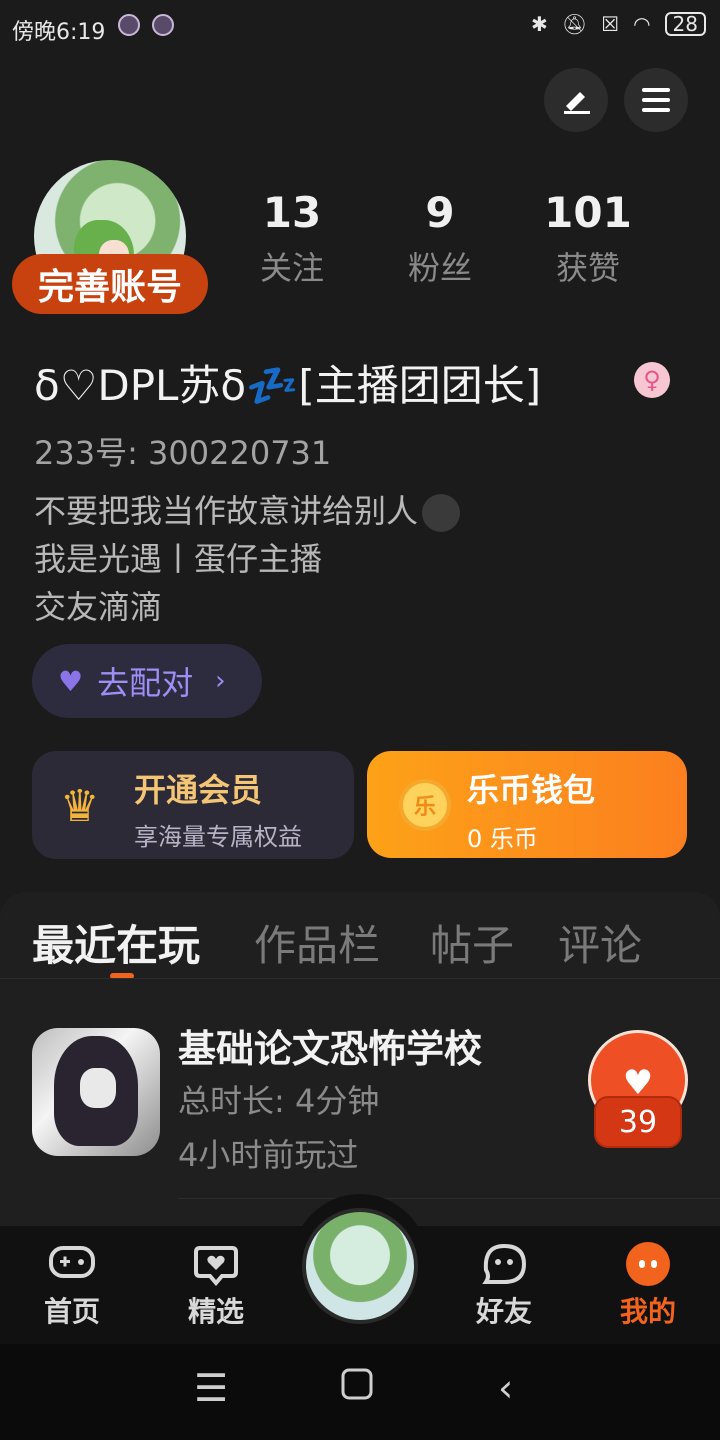  Describe the element at coordinates (211, 1388) in the screenshot. I see `recent-apps-icon: ☰` at that location.